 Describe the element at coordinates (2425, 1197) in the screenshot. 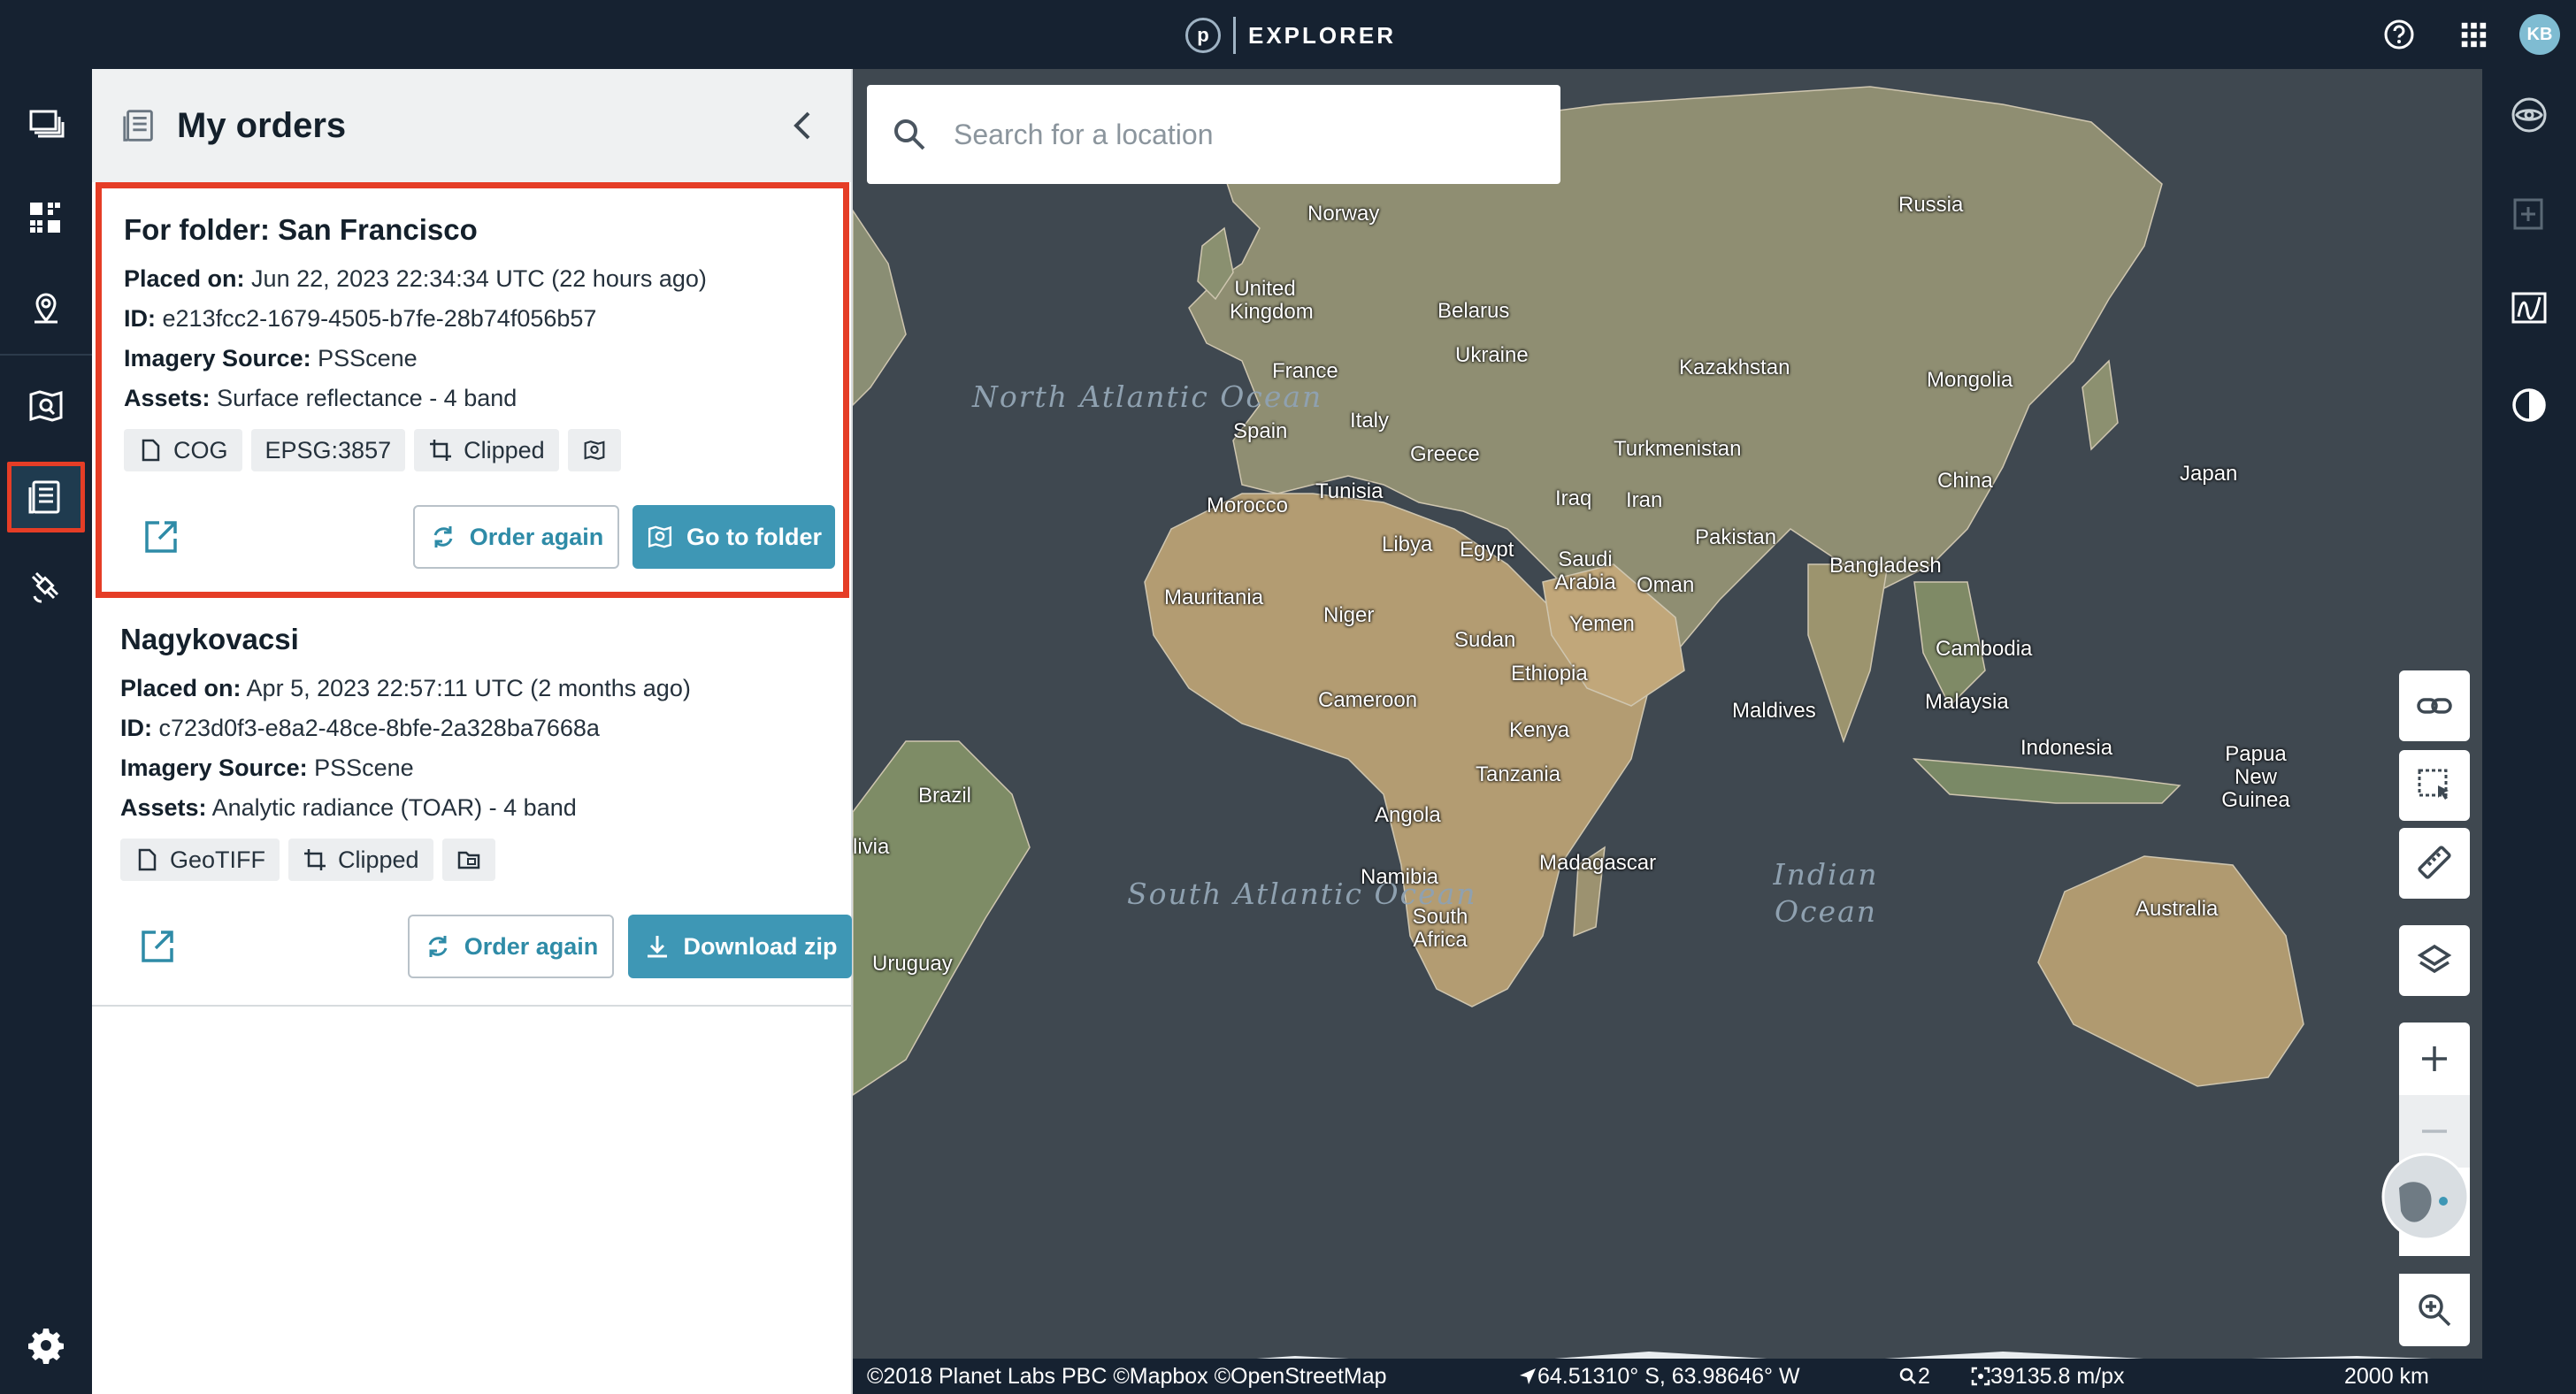

I see `globe-icon` at that location.